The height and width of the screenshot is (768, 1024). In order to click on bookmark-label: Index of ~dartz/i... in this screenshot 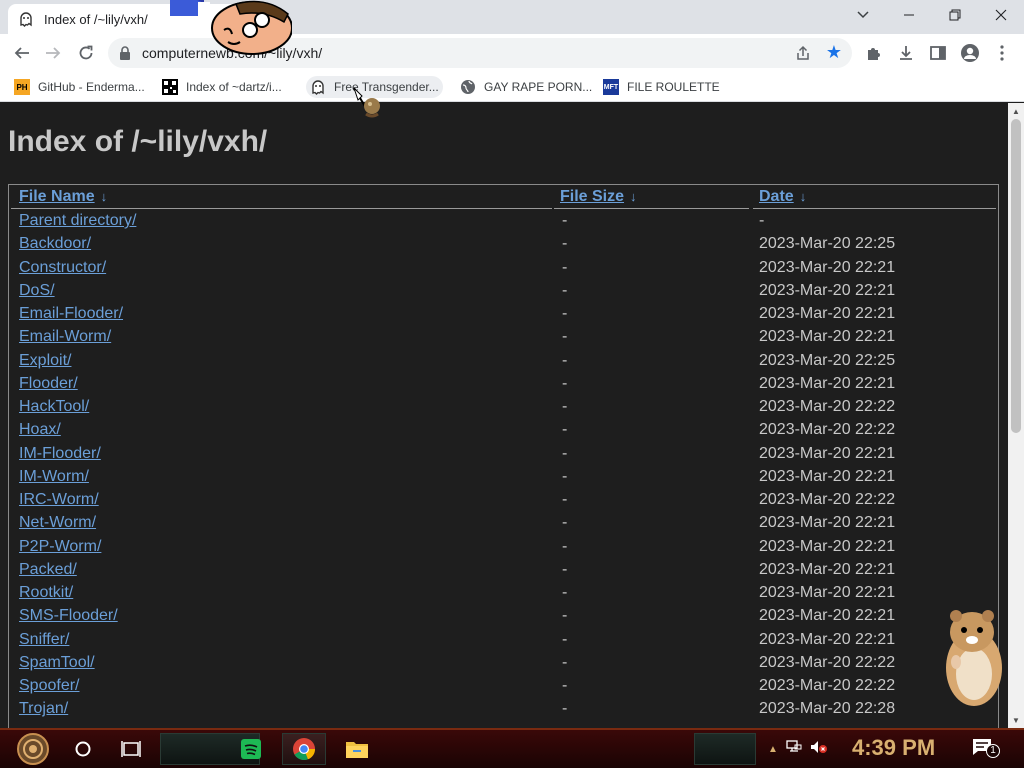, I will do `click(234, 87)`.